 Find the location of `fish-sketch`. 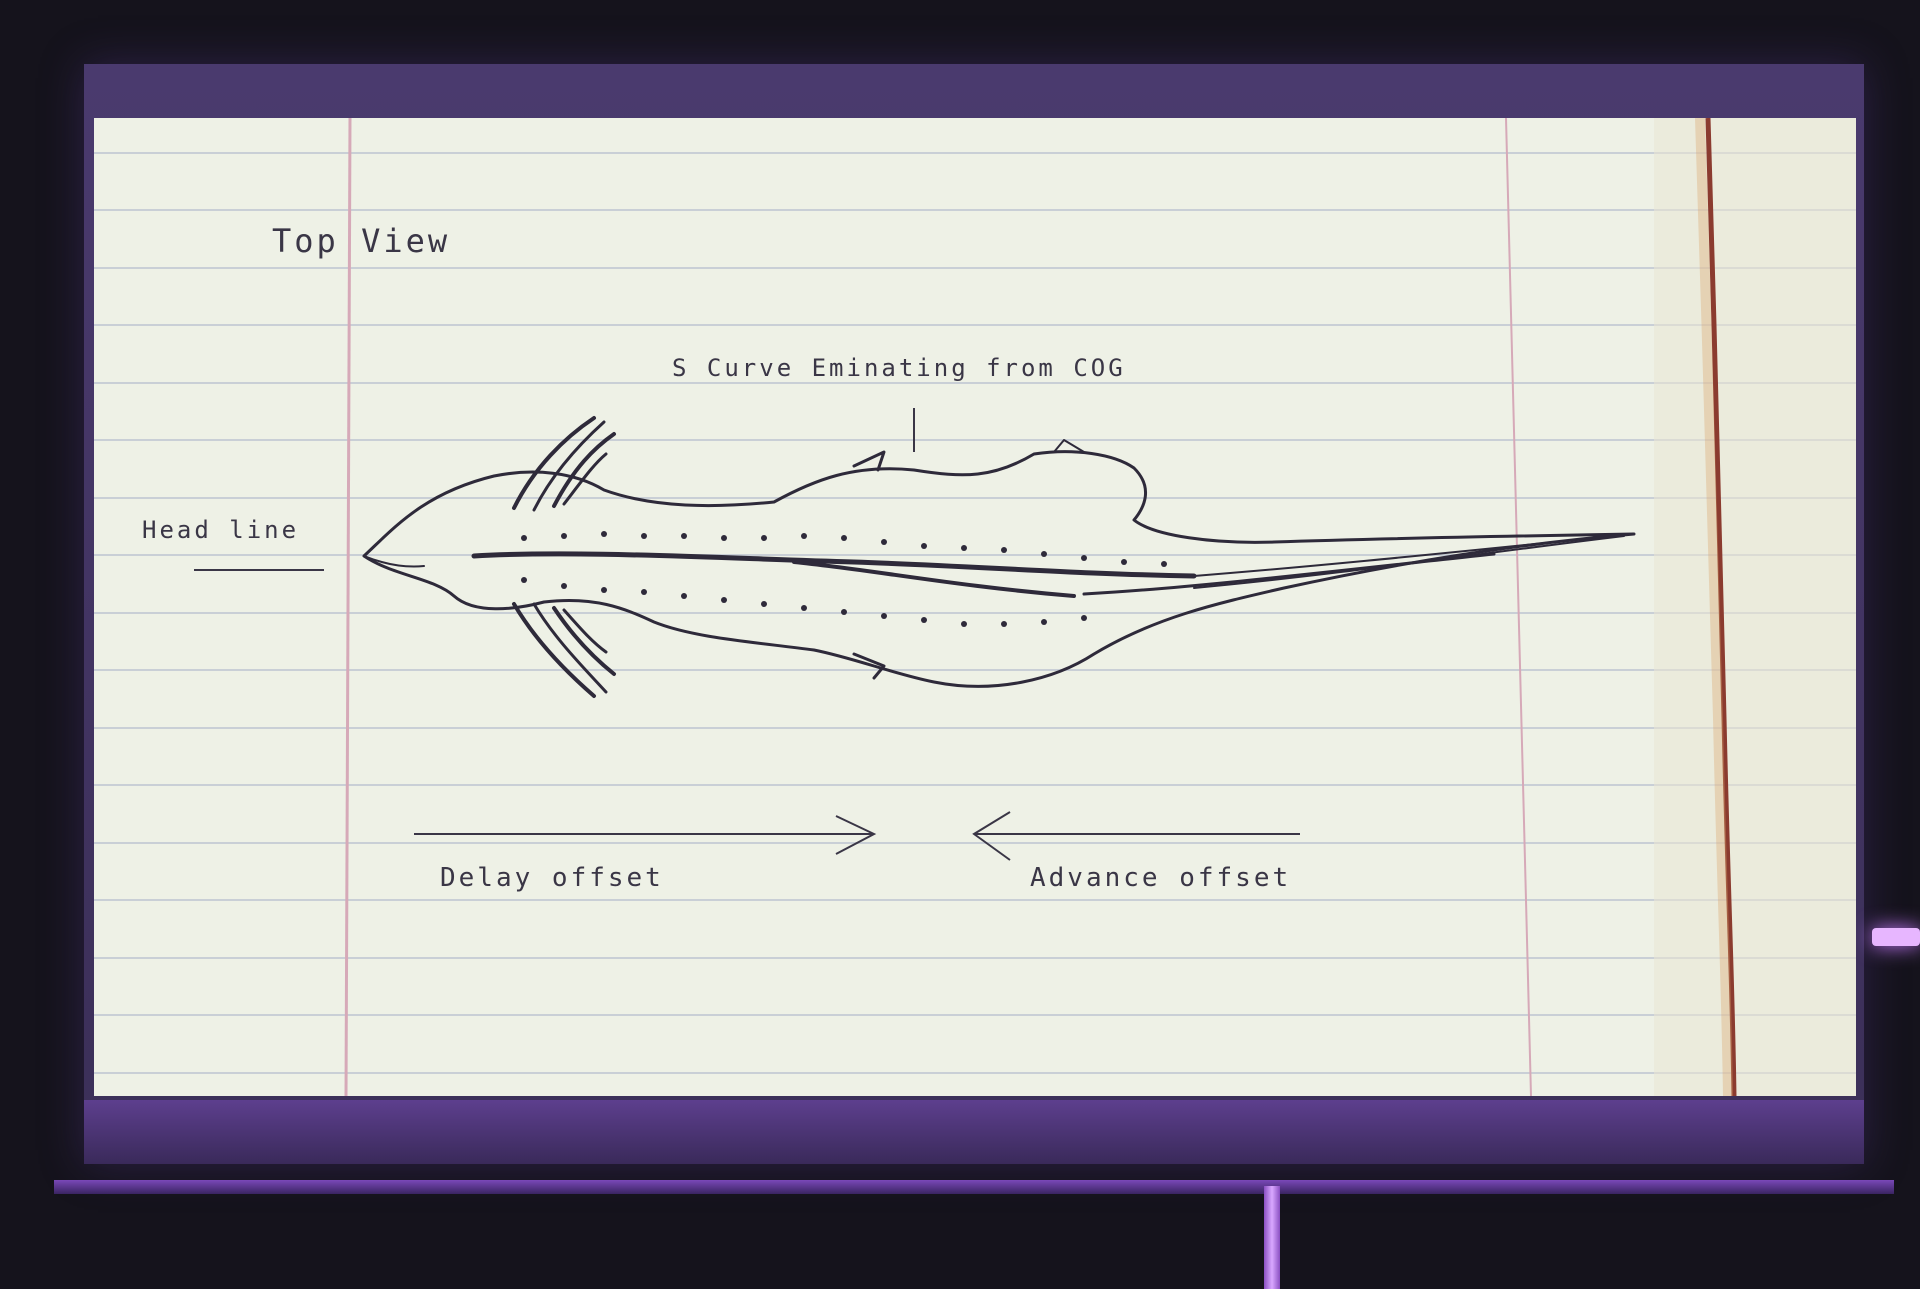

fish-sketch is located at coordinates (999, 557).